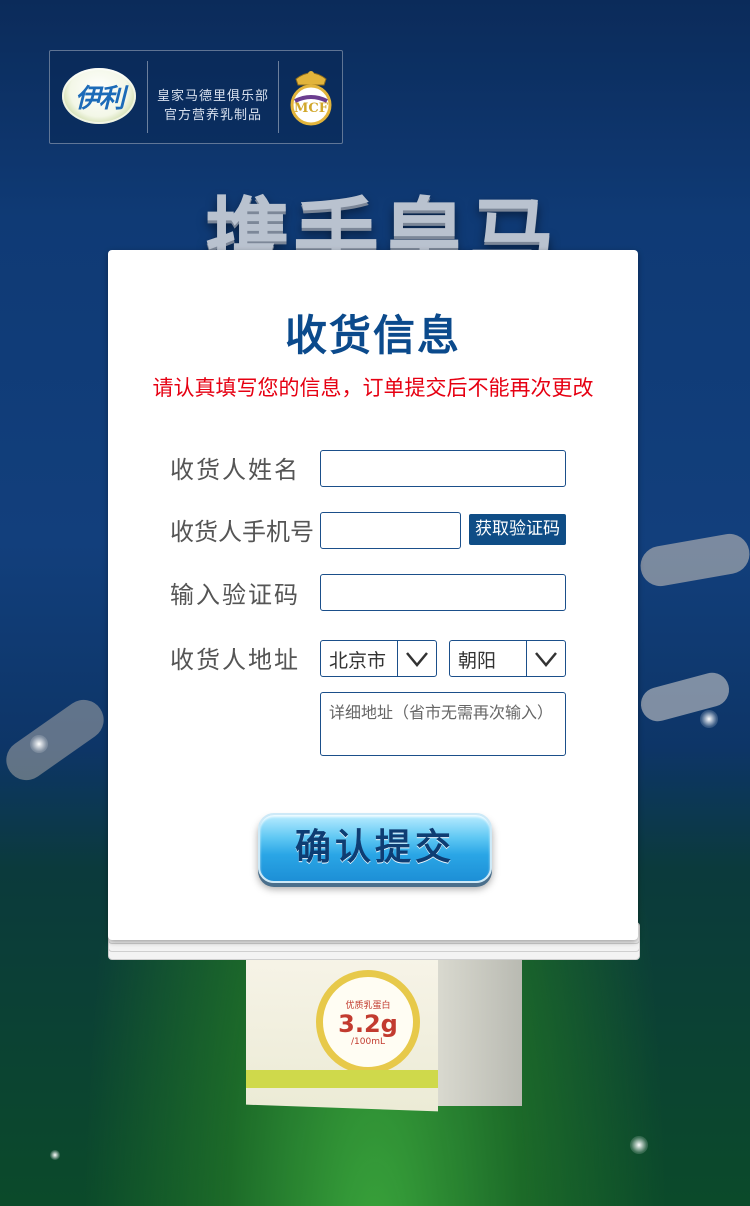 This screenshot has height=1206, width=750. I want to click on district-value: 朝阳, so click(477, 661).